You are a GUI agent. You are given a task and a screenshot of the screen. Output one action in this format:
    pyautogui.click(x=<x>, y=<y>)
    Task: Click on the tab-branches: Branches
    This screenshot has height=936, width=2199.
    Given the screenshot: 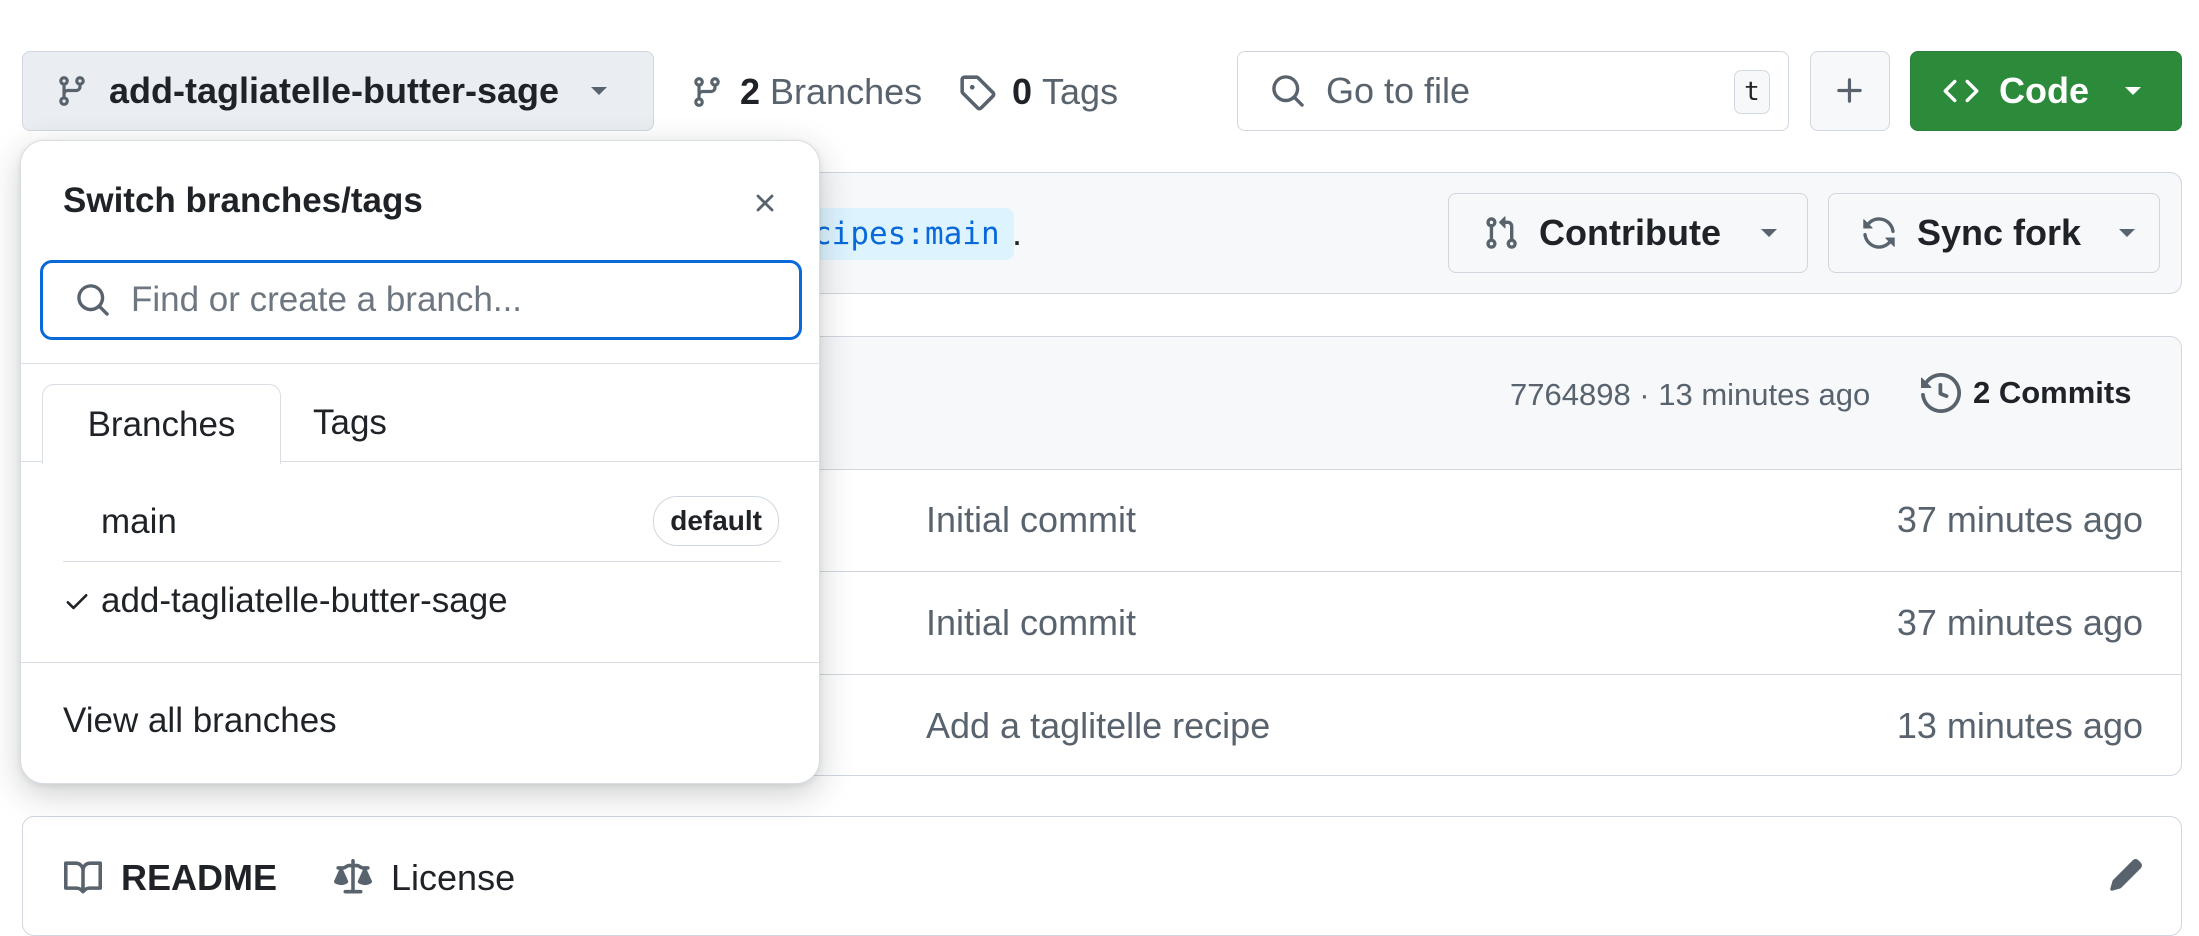 What is the action you would take?
    pyautogui.click(x=161, y=424)
    